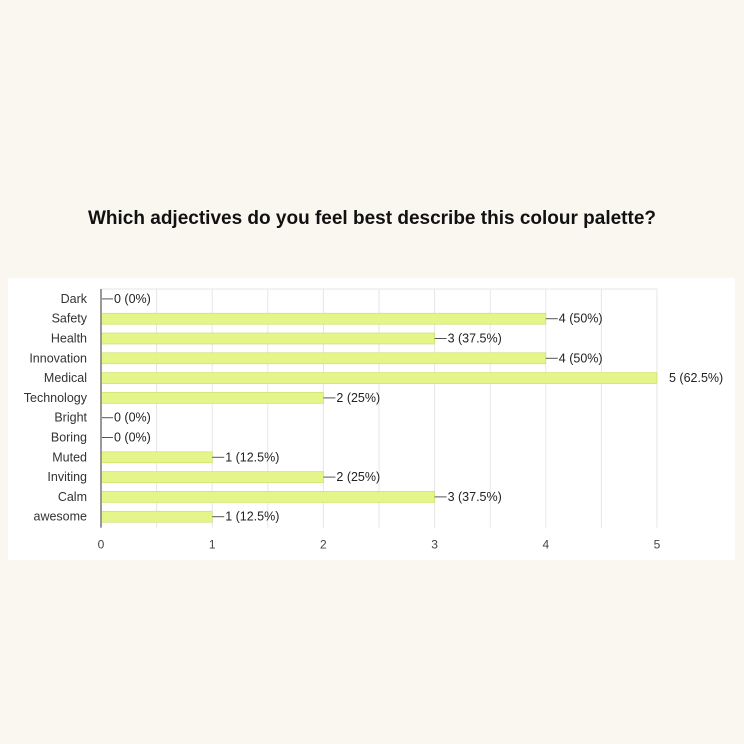 The height and width of the screenshot is (744, 744). What do you see at coordinates (74, 299) in the screenshot?
I see `category-label: Dark` at bounding box center [74, 299].